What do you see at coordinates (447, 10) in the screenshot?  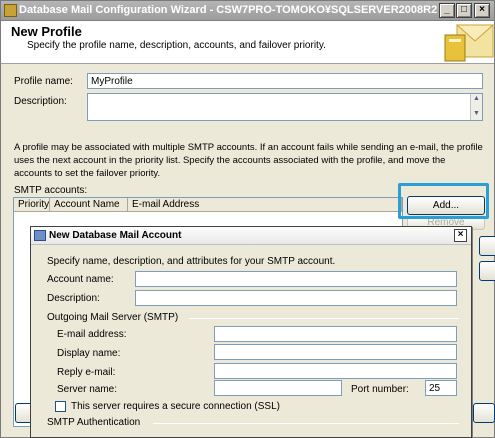 I see `minimize-button: _` at bounding box center [447, 10].